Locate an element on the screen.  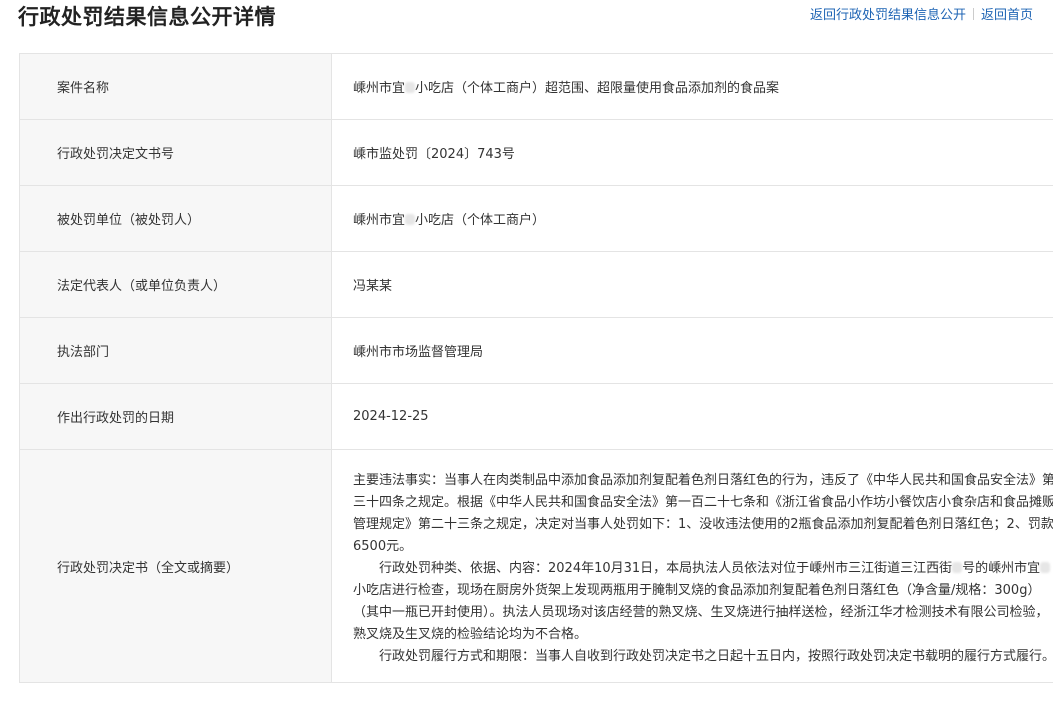
table-row: 案件名称 嵊州市宜 小吃店（个体工商户）超范围、超限量使用食品添加剂的食品案 is located at coordinates (536, 86).